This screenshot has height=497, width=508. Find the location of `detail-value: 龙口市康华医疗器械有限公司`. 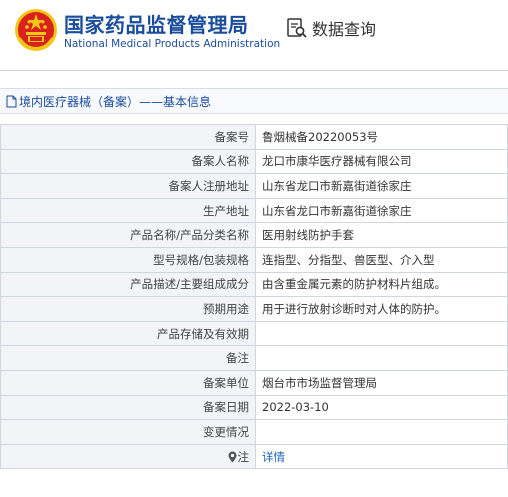

detail-value: 龙口市康华医疗器械有限公司 is located at coordinates (381, 161).